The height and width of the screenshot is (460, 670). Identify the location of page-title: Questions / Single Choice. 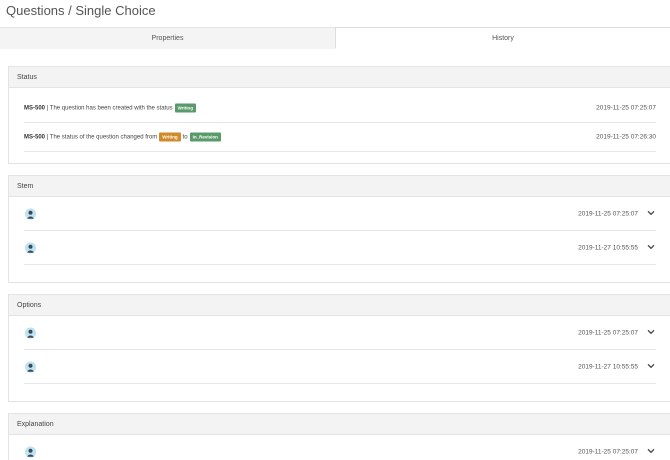
(81, 10).